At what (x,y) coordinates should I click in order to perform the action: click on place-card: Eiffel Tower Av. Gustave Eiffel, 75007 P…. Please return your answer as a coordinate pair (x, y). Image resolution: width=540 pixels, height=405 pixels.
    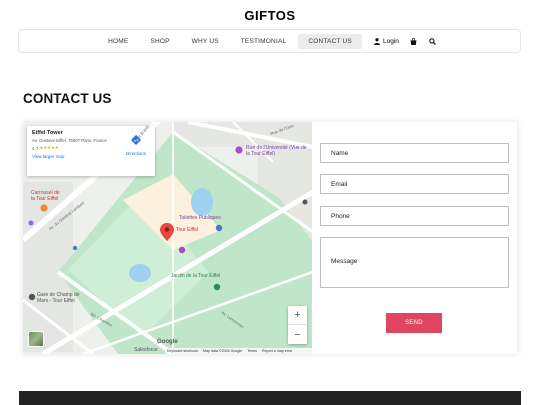
    Looking at the image, I should click on (91, 151).